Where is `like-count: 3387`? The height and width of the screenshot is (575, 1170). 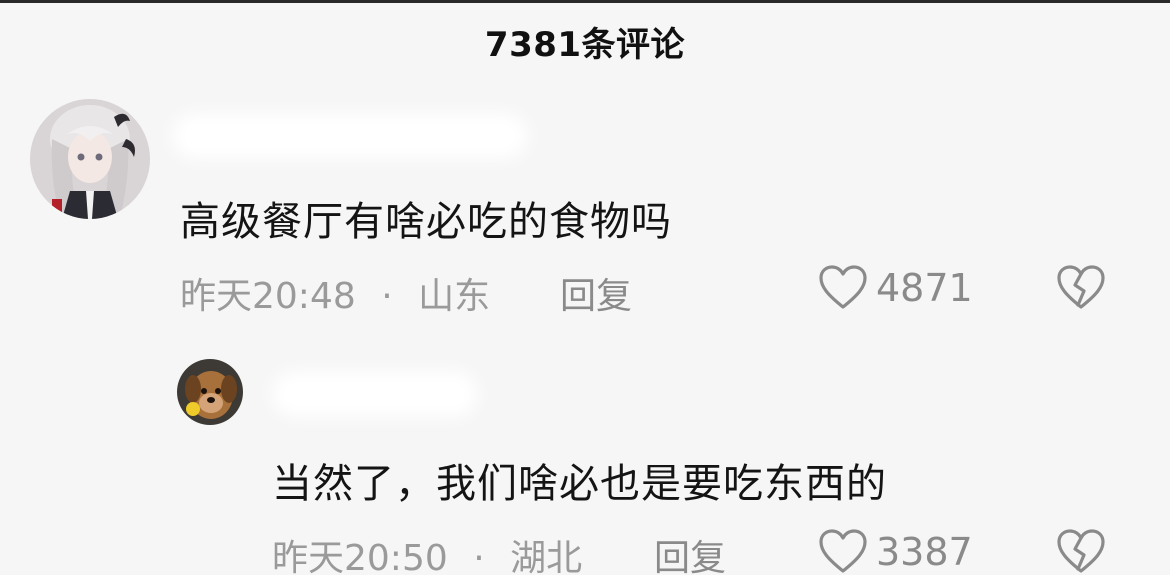 like-count: 3387 is located at coordinates (924, 552).